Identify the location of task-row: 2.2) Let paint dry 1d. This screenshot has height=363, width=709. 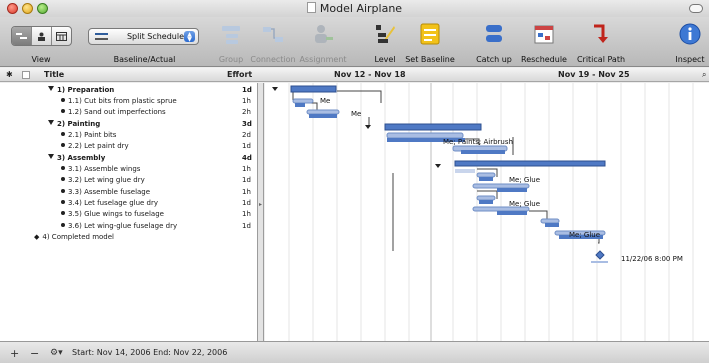
(129, 147).